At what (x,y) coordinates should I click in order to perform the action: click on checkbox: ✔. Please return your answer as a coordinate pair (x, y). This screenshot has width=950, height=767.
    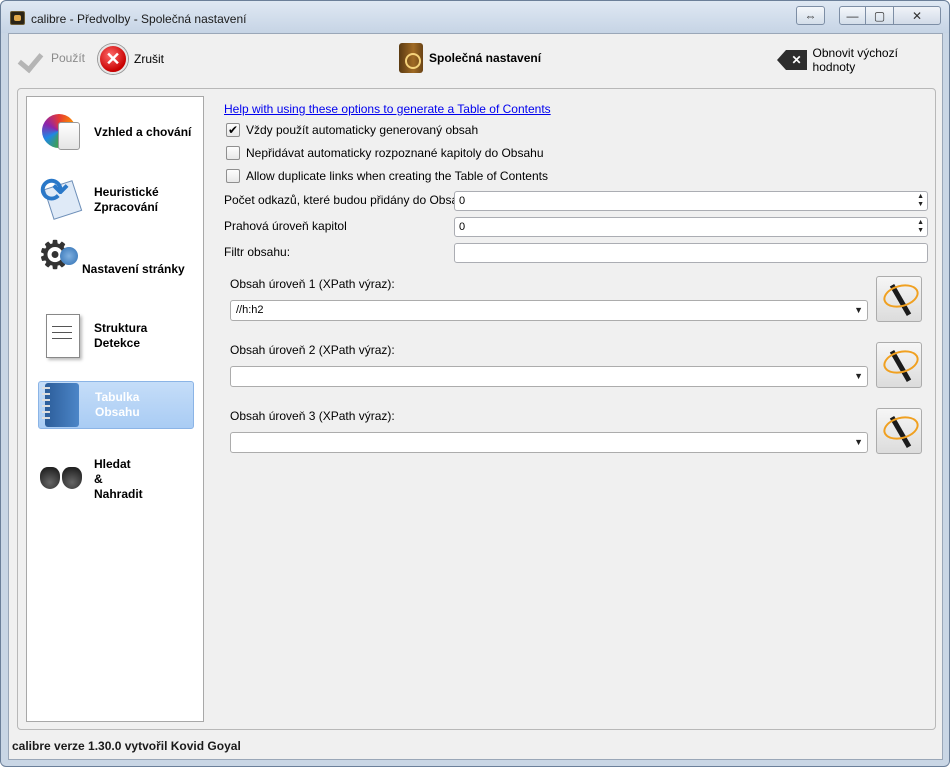
    Looking at the image, I should click on (233, 130).